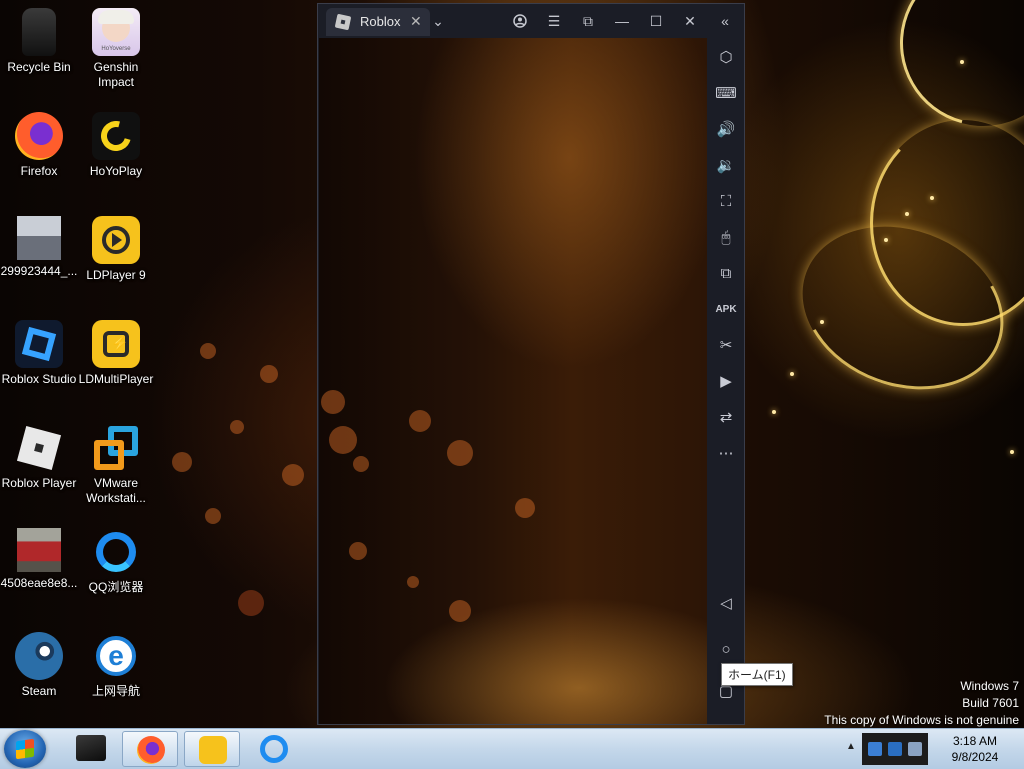 Image resolution: width=1024 pixels, height=769 pixels. Describe the element at coordinates (726, 650) in the screenshot. I see `home-icon: ○` at that location.